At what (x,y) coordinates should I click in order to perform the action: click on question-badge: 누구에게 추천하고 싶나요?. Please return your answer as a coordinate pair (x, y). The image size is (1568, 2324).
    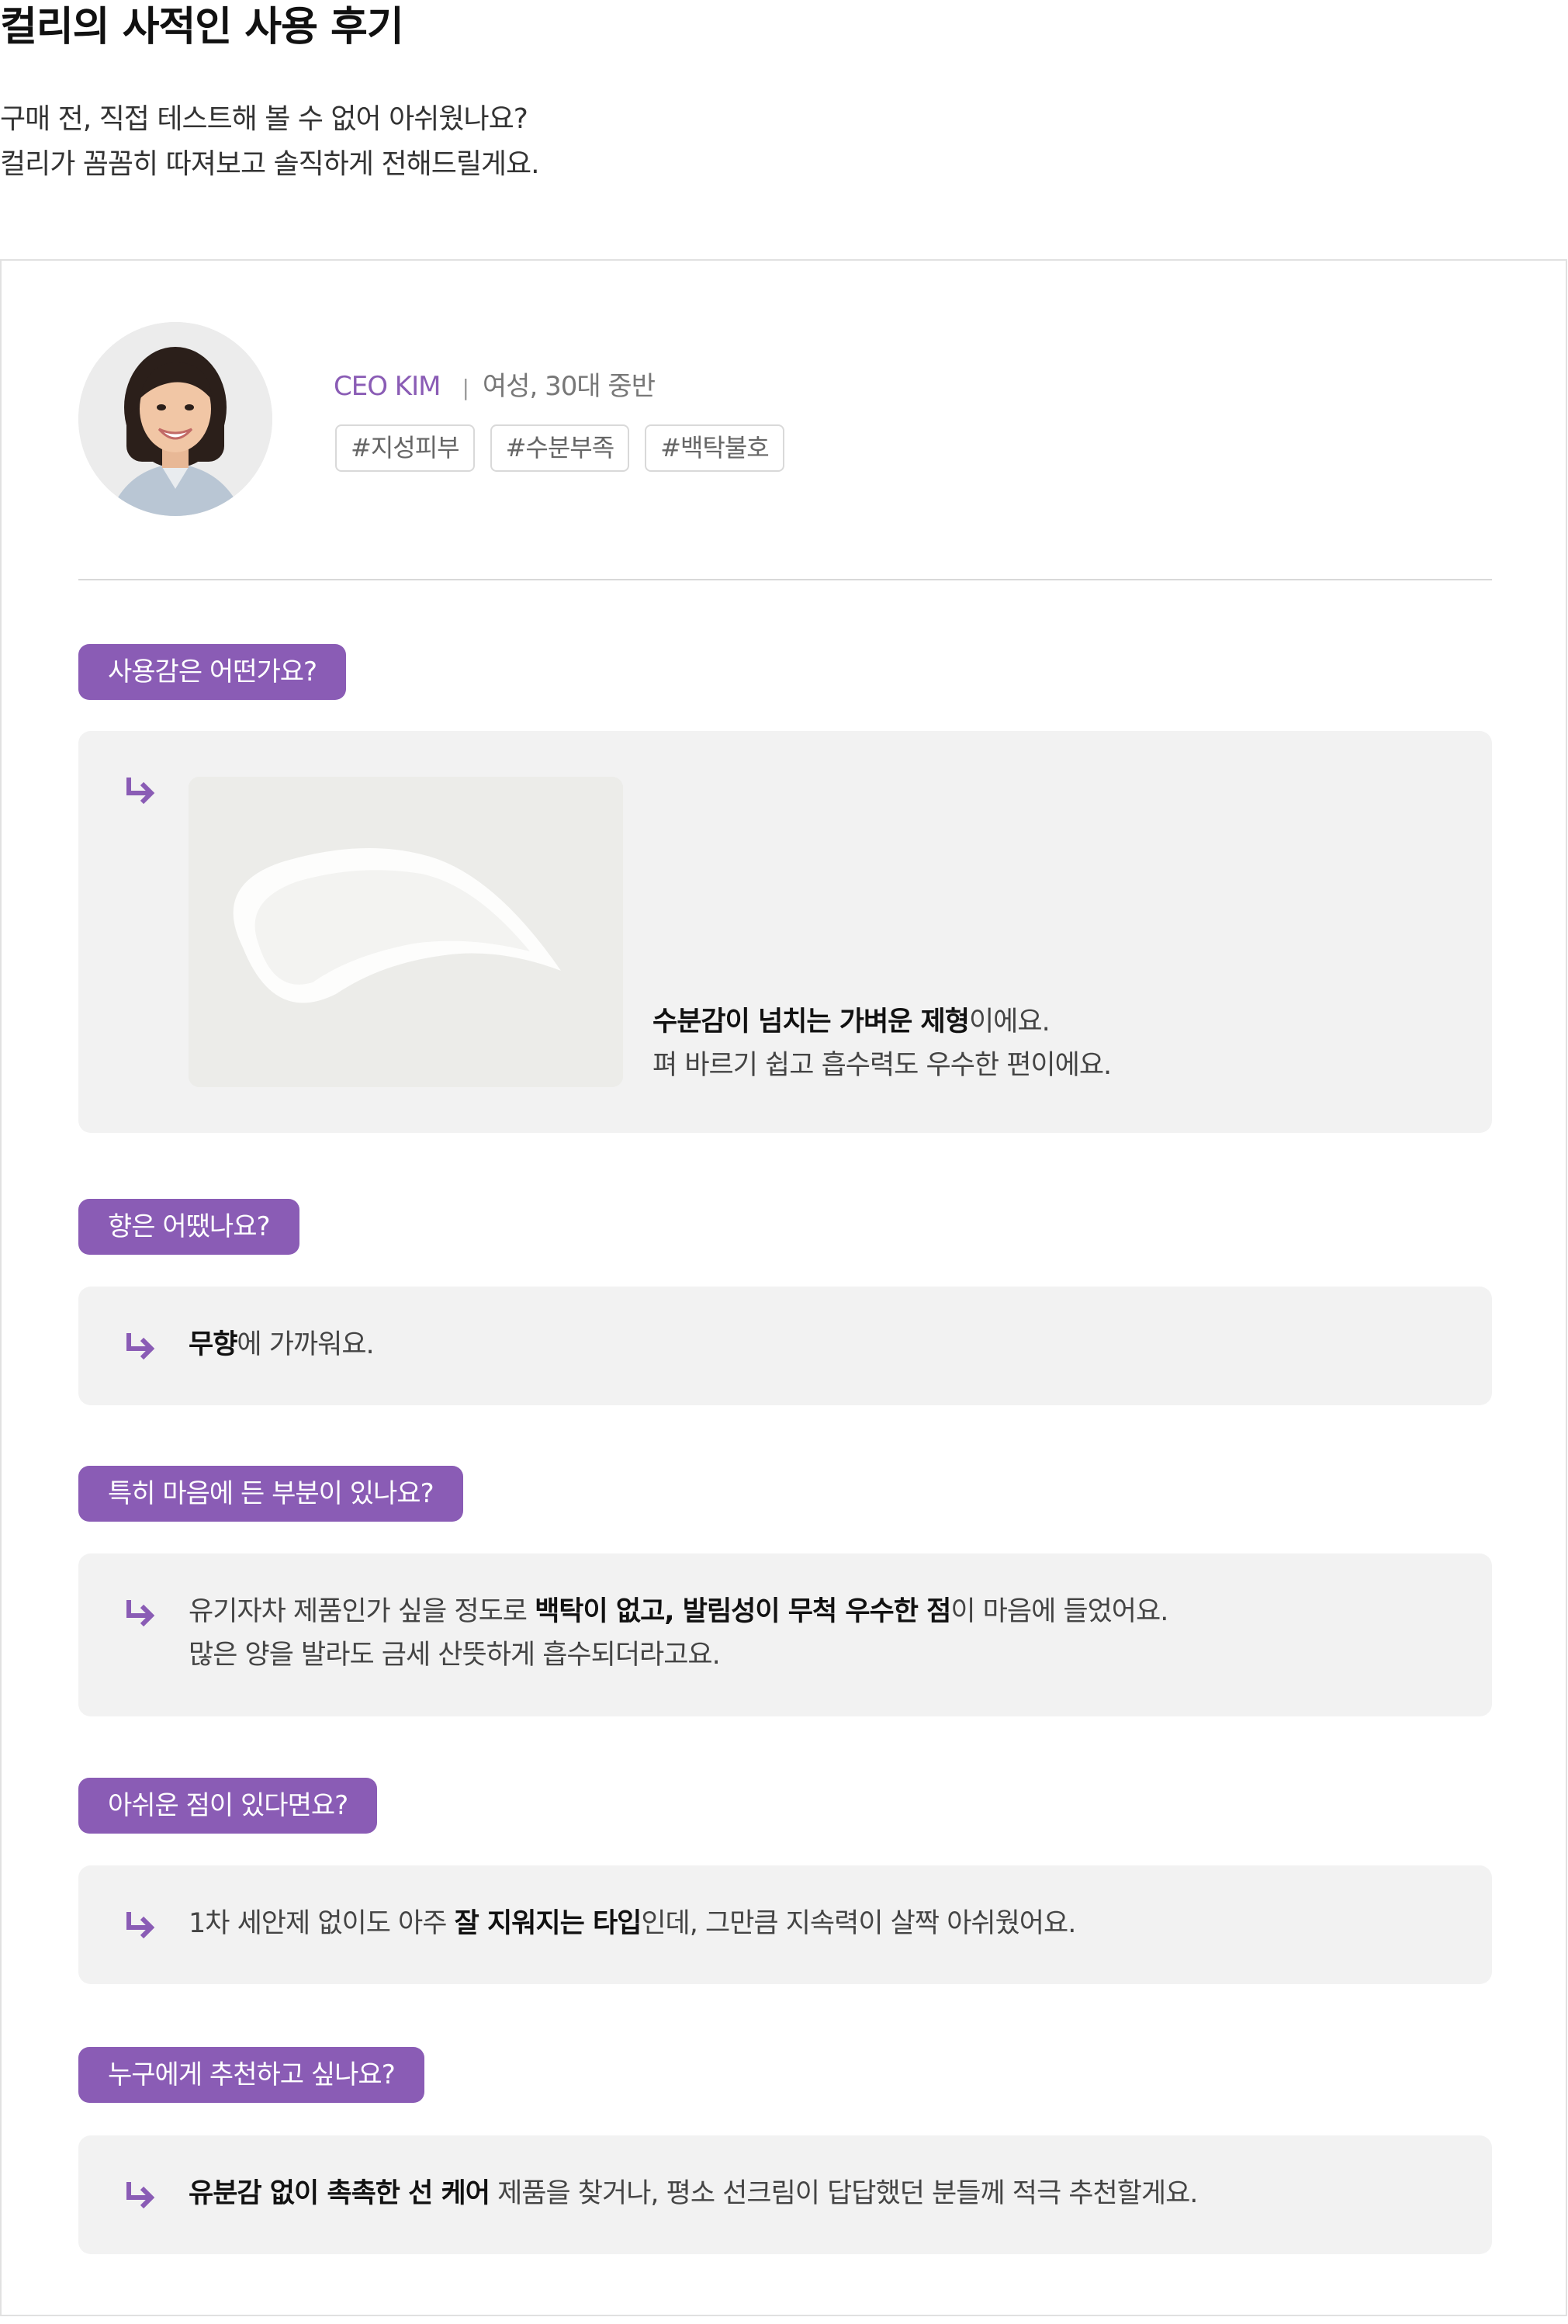
    Looking at the image, I should click on (251, 2075).